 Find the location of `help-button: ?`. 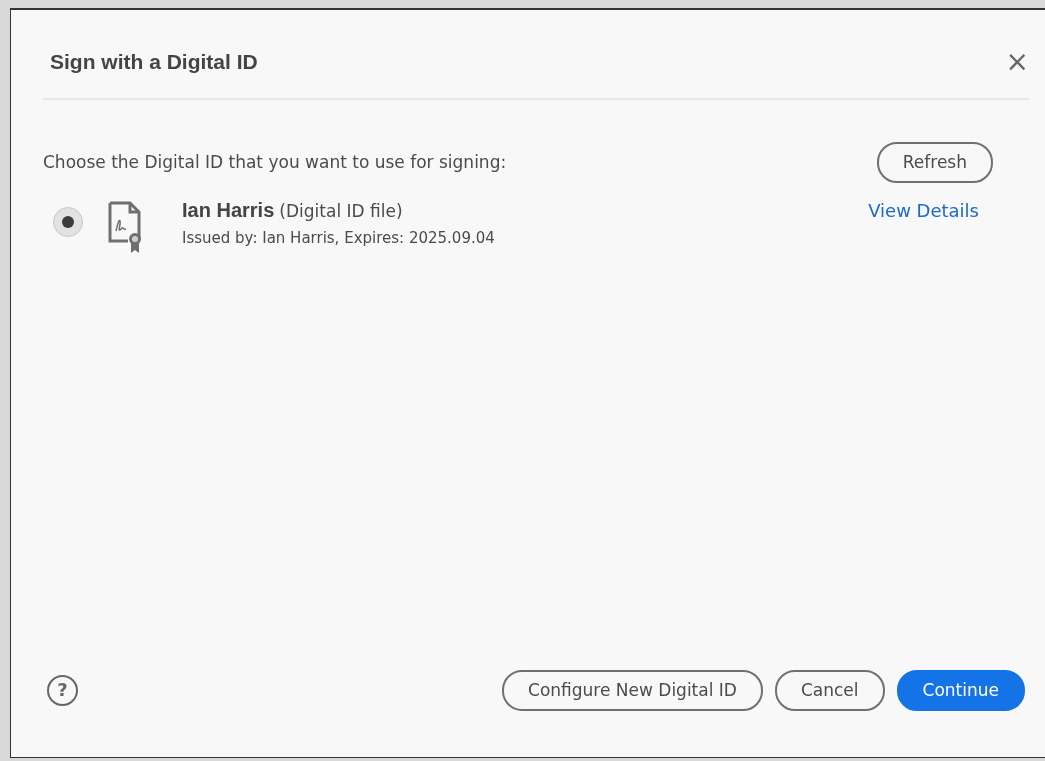

help-button: ? is located at coordinates (62, 690).